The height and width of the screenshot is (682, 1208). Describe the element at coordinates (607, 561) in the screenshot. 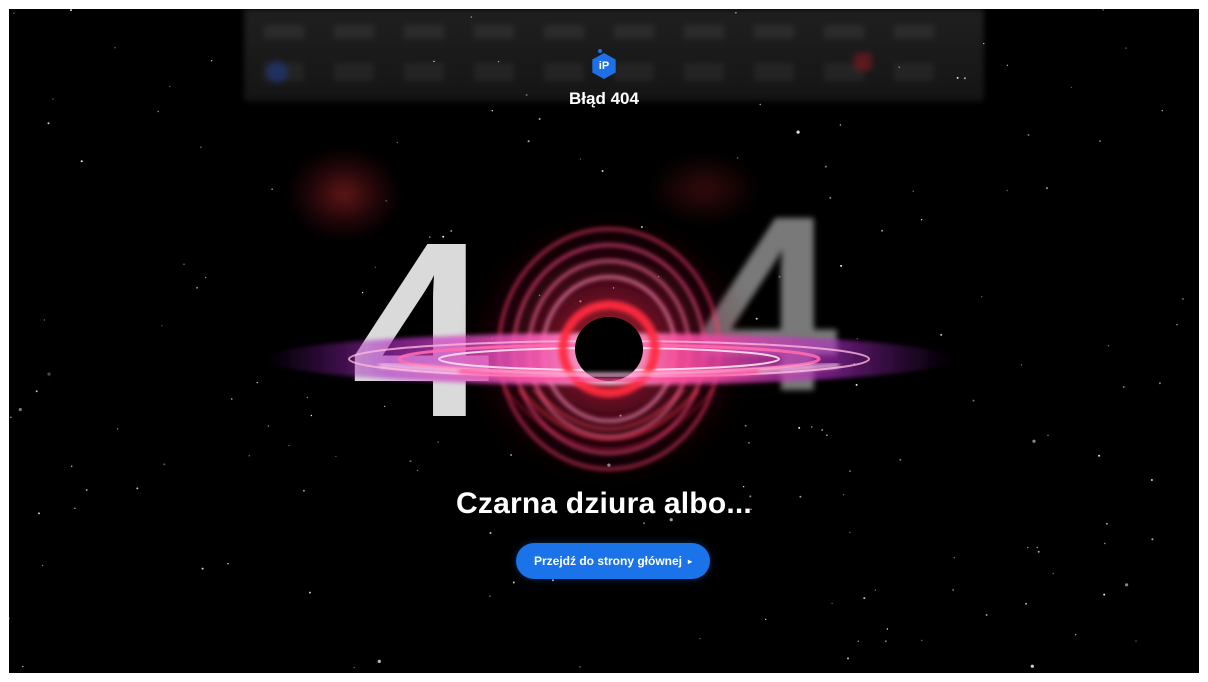

I see `go-home-button-label: Przejdź do strony głównej` at that location.